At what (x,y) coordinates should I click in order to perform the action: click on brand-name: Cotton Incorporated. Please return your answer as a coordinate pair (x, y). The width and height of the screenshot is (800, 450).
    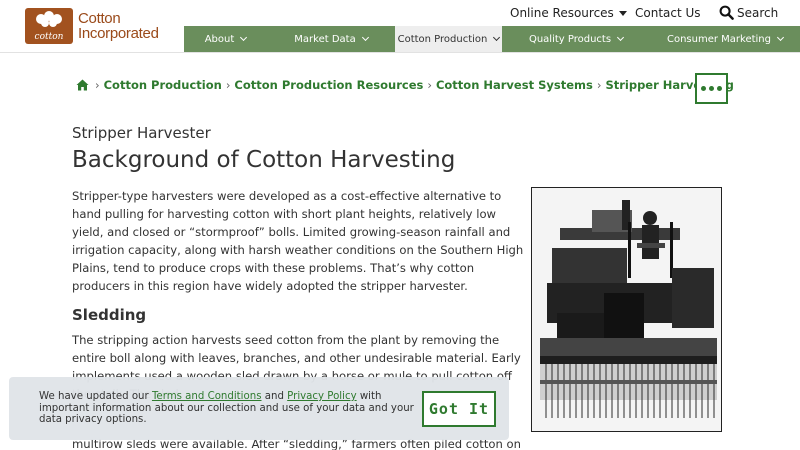
    Looking at the image, I should click on (118, 26).